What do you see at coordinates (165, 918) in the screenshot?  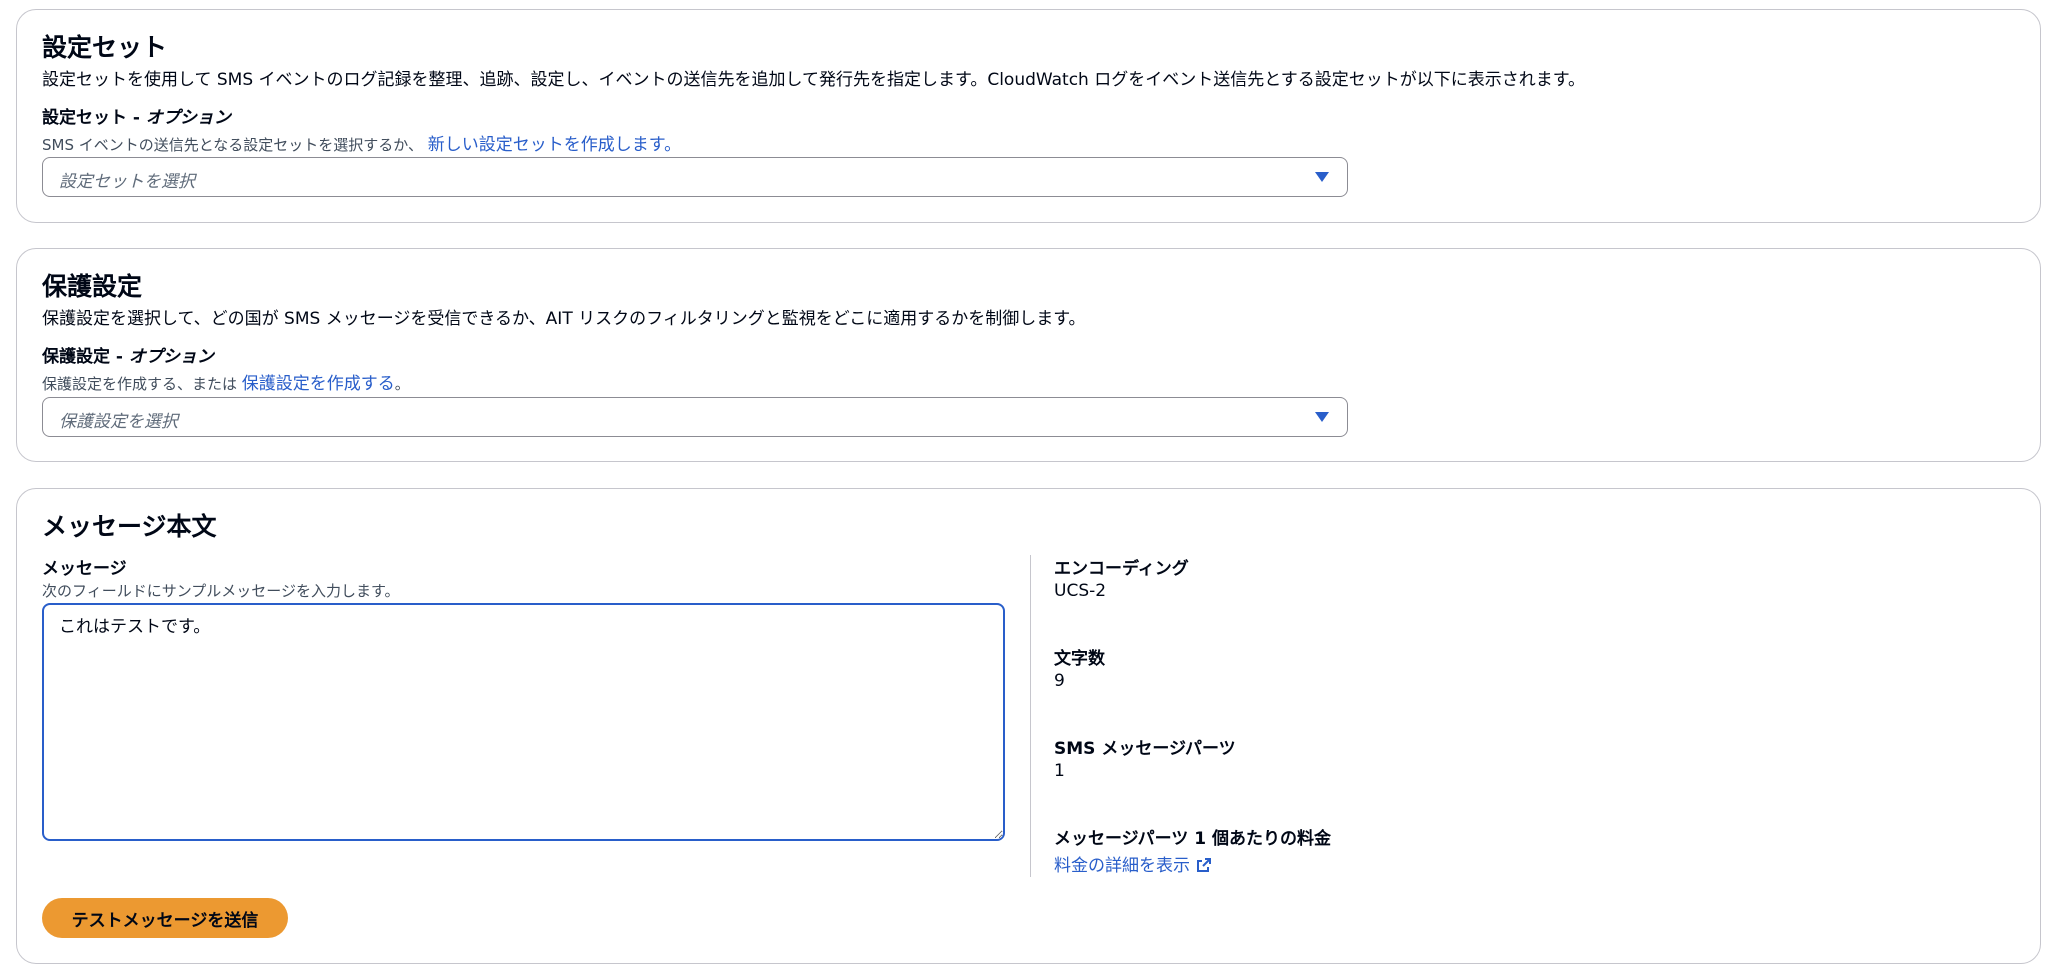 I see `send-test-message-button: テストメッセージを送信` at bounding box center [165, 918].